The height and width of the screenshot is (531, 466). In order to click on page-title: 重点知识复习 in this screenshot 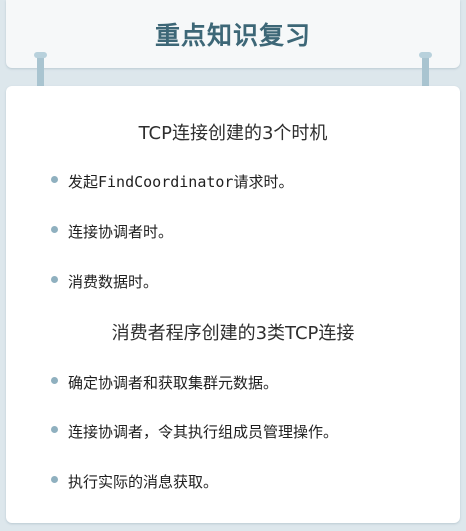, I will do `click(232, 35)`.